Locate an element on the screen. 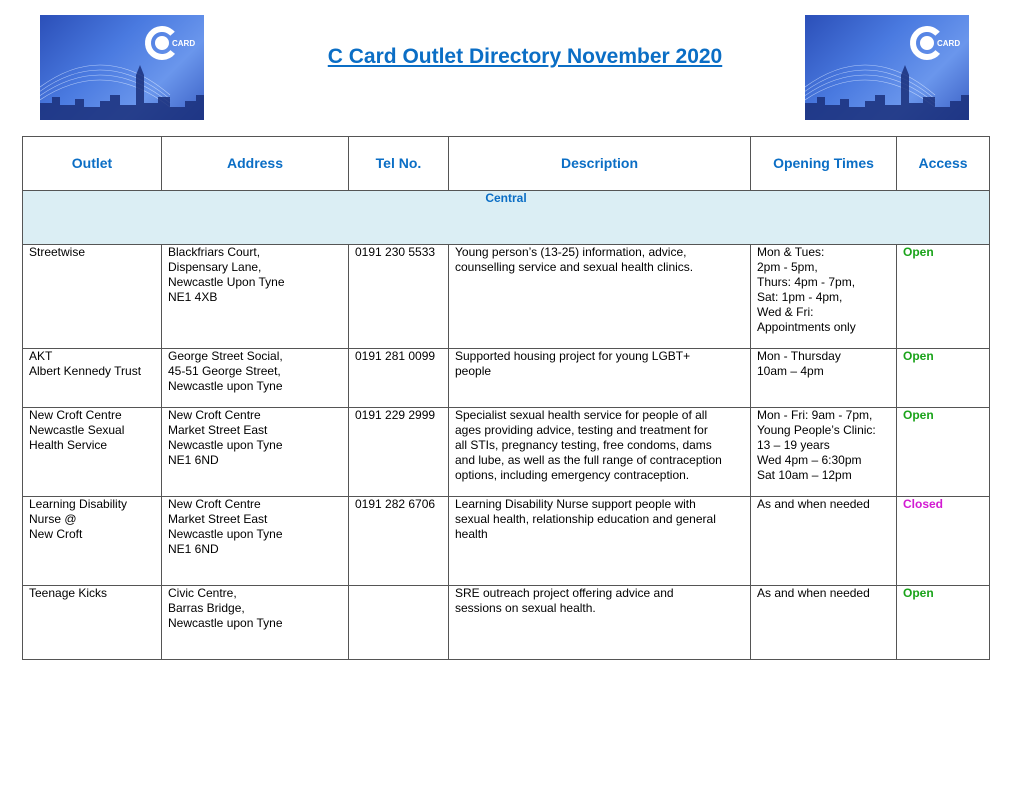 The image size is (1020, 788). address-line: Newcastle Upon Tyne is located at coordinates (226, 282).